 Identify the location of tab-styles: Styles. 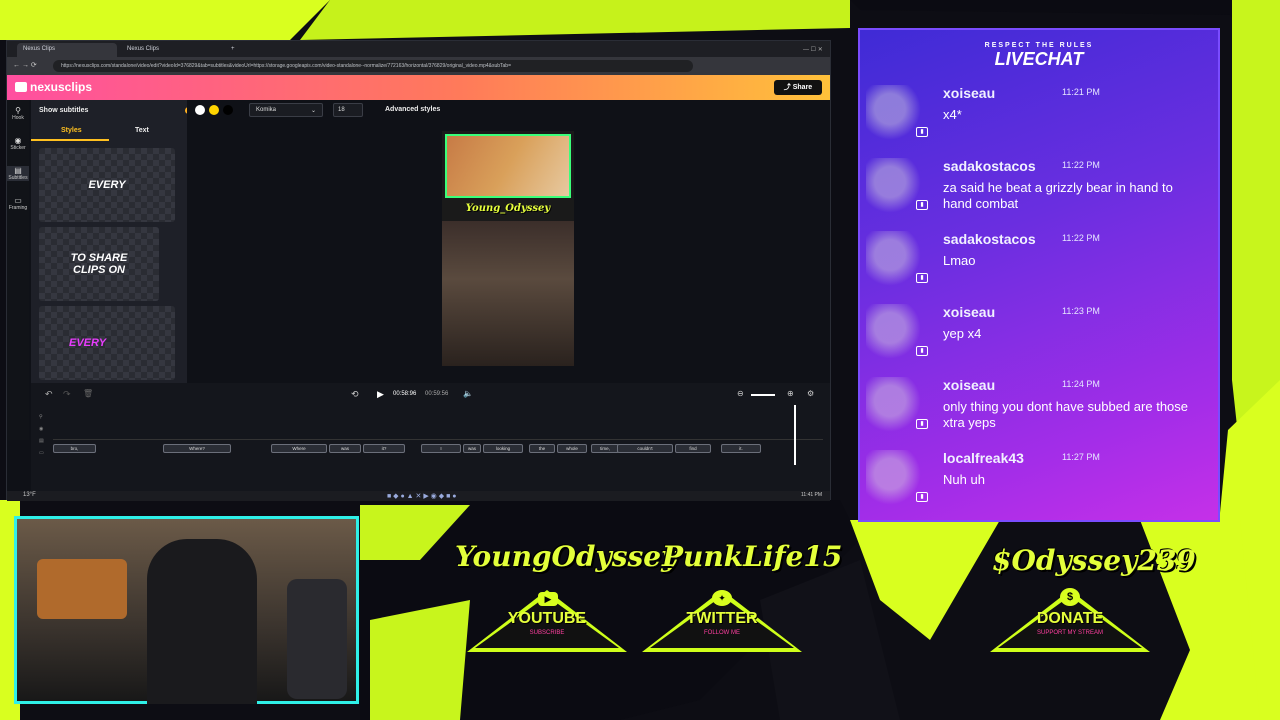
(71, 130).